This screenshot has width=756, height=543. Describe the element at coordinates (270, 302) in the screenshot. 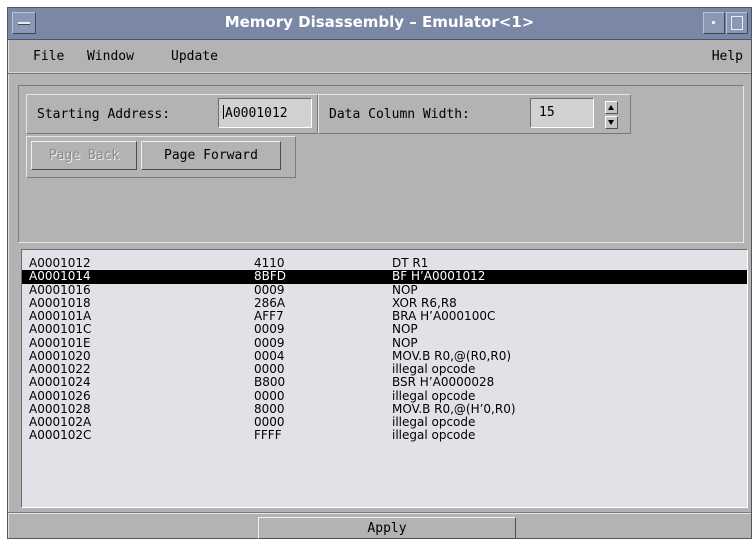

I see `row-data: 286A` at that location.